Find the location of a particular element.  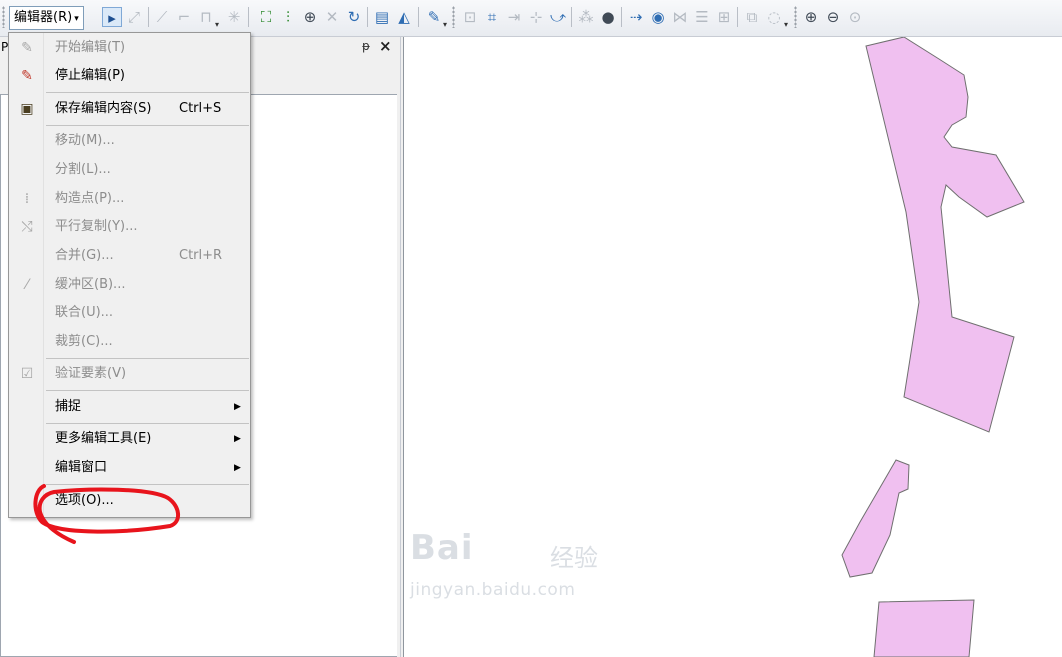

menu-item-stop-editing: ✎ 停止编辑(P) is located at coordinates (129, 76).